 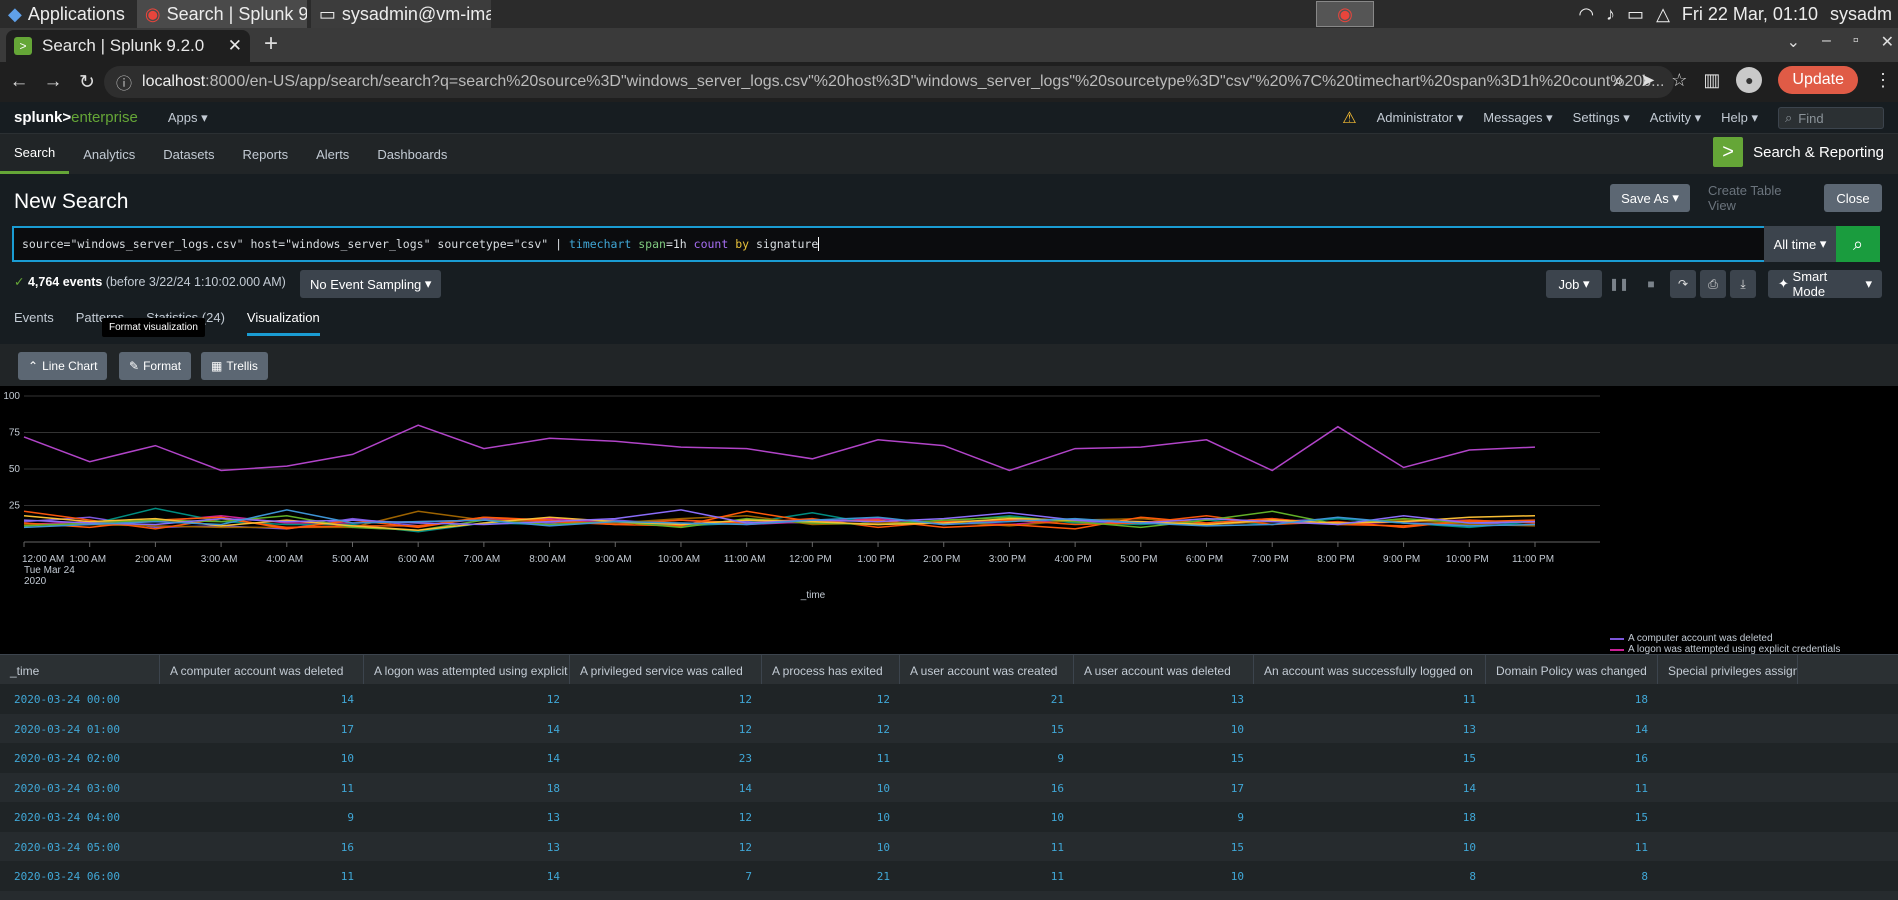 What do you see at coordinates (234, 366) in the screenshot?
I see `trellis-button: ▦ Trellis` at bounding box center [234, 366].